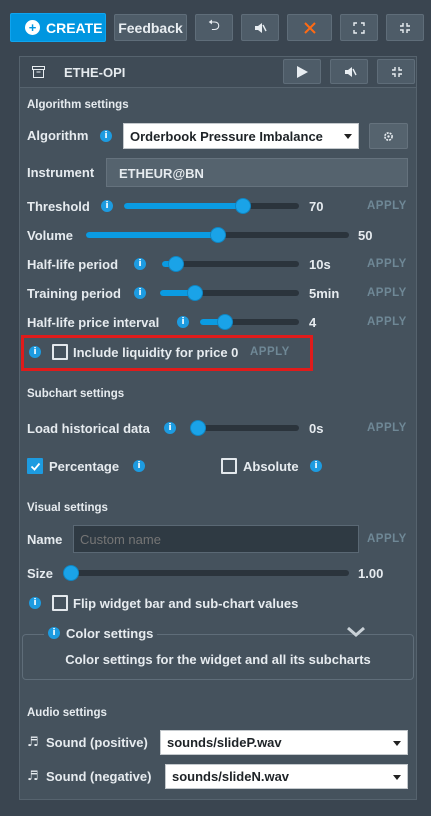  I want to click on training-period-slider-thumb, so click(194, 293).